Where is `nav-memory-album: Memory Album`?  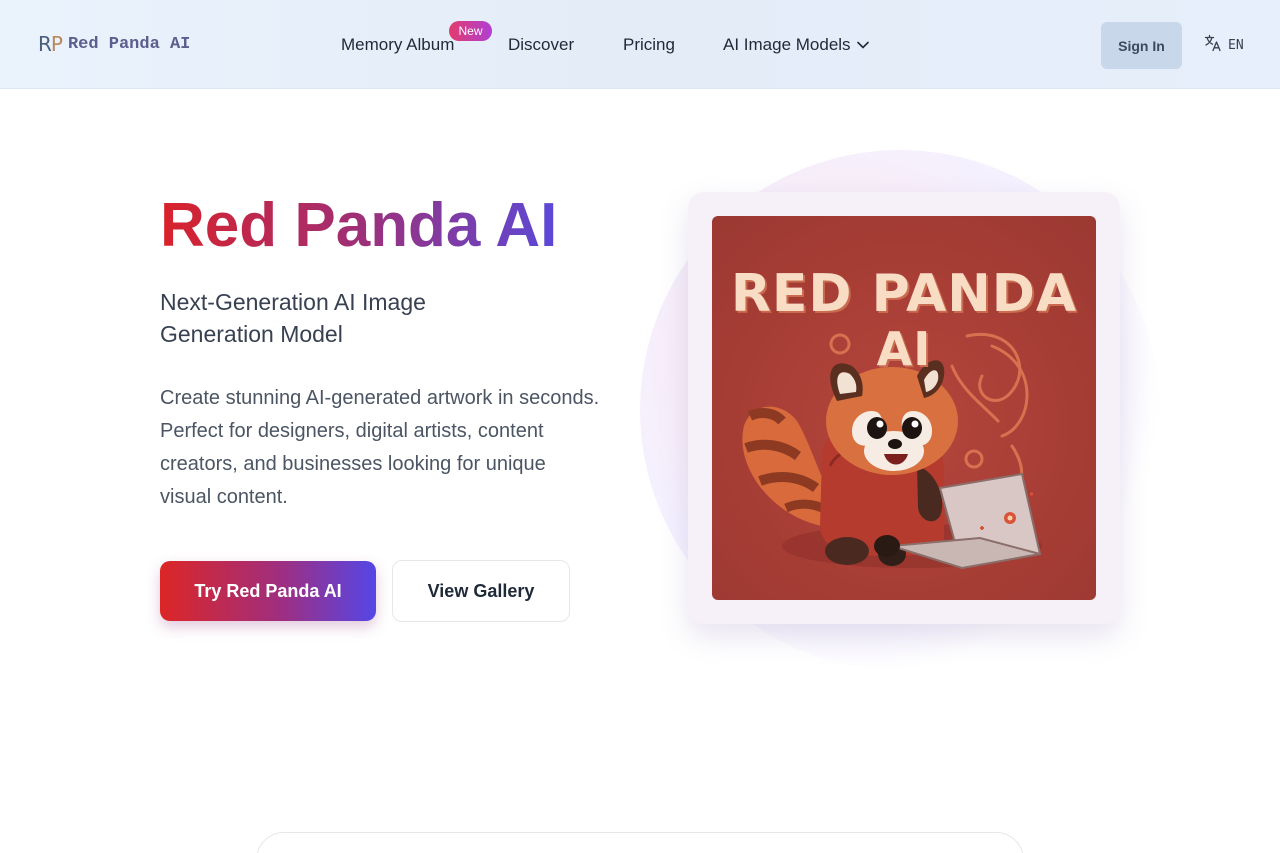
nav-memory-album: Memory Album is located at coordinates (397, 45).